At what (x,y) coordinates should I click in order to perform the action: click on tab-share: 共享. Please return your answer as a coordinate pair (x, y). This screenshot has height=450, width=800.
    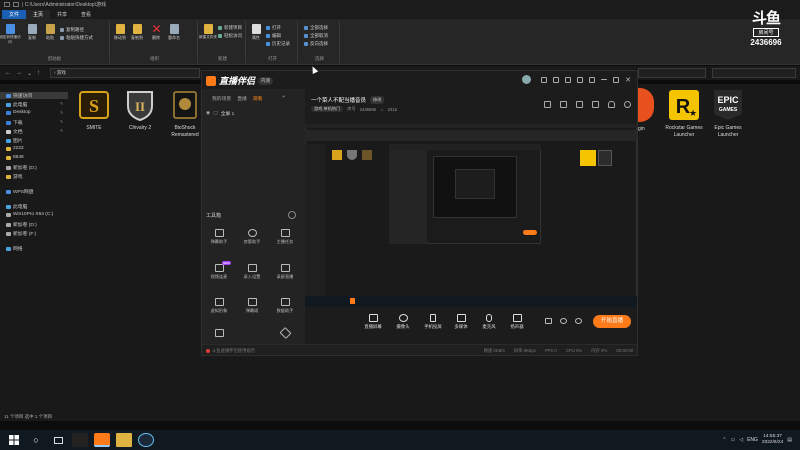
    Looking at the image, I should click on (62, 14).